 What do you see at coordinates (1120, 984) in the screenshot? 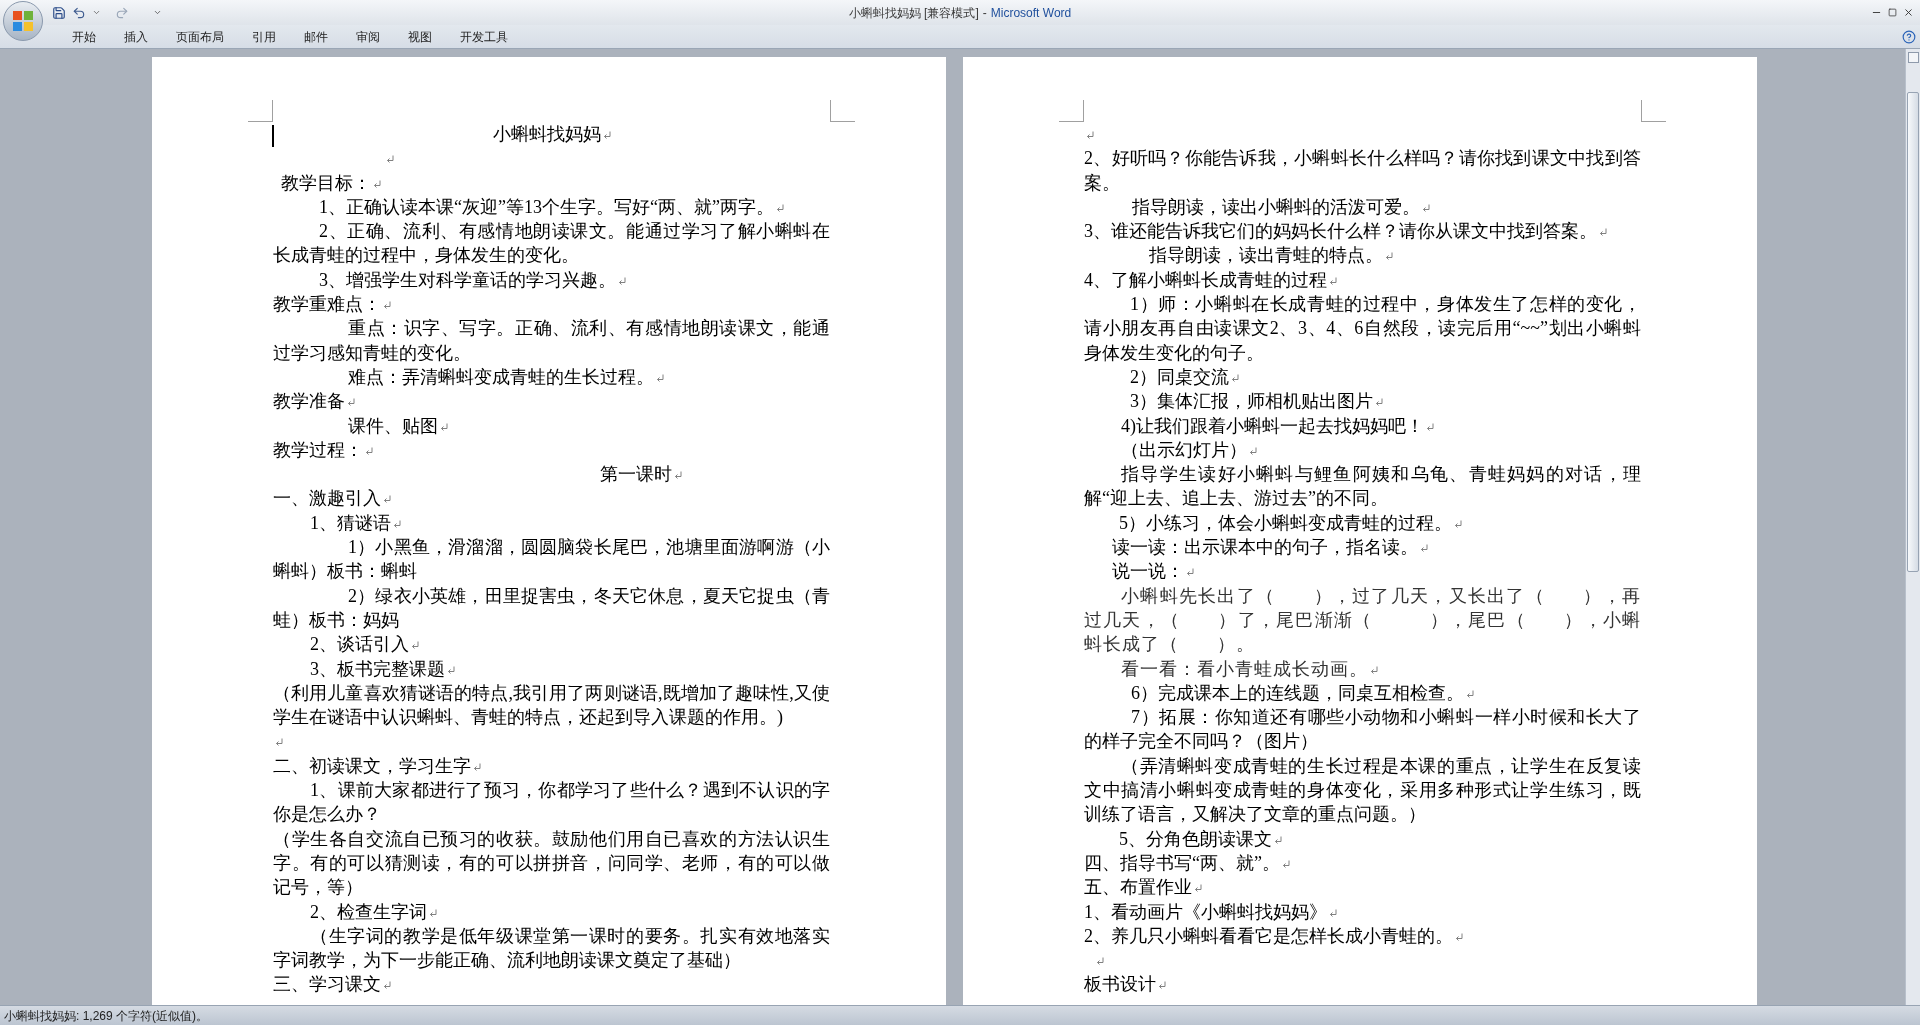
I see `paragraph-text: 板书设计` at bounding box center [1120, 984].